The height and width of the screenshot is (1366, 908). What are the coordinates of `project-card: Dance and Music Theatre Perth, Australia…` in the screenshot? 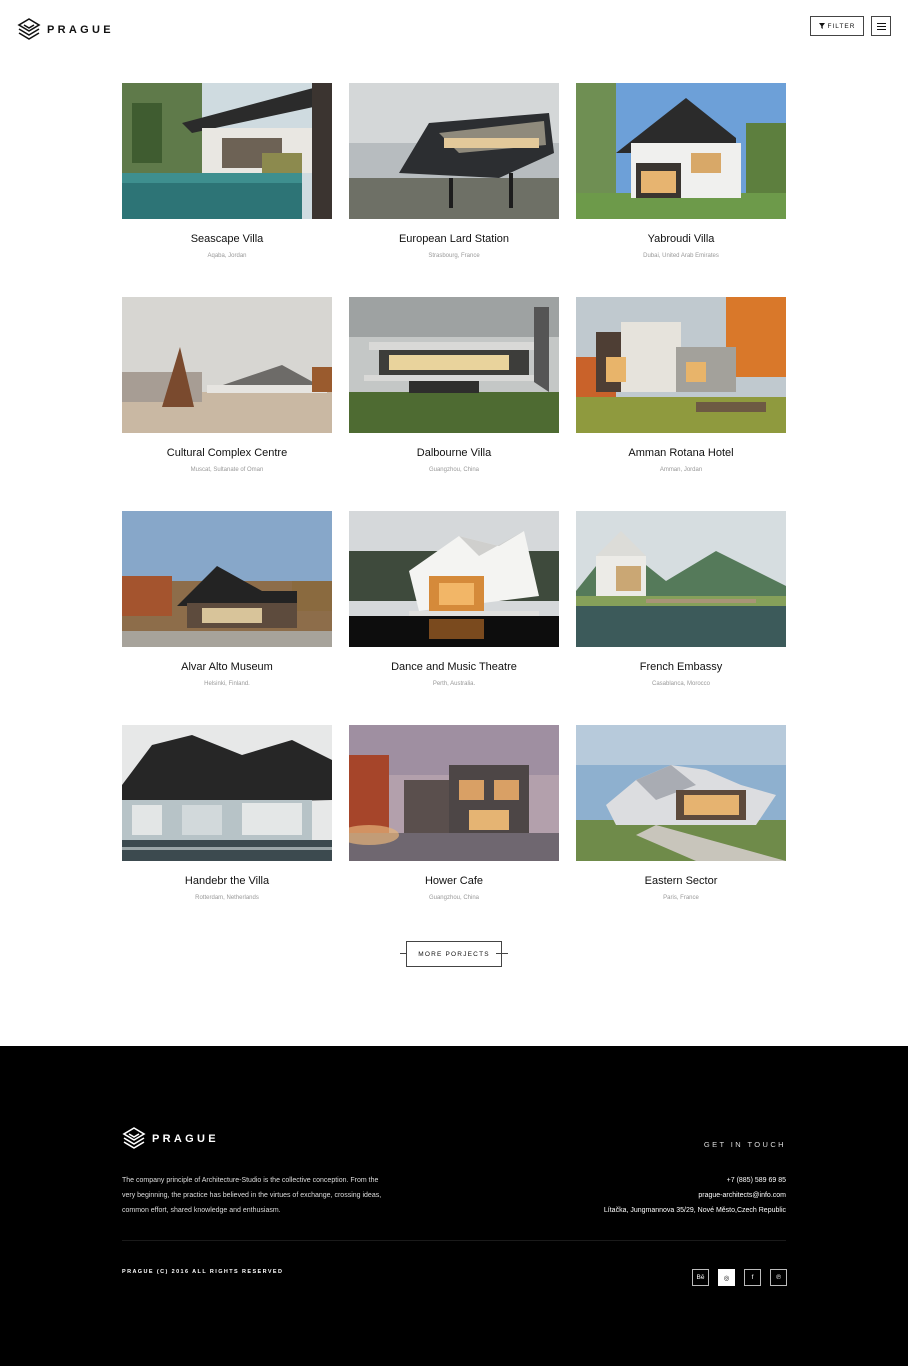 It's located at (454, 618).